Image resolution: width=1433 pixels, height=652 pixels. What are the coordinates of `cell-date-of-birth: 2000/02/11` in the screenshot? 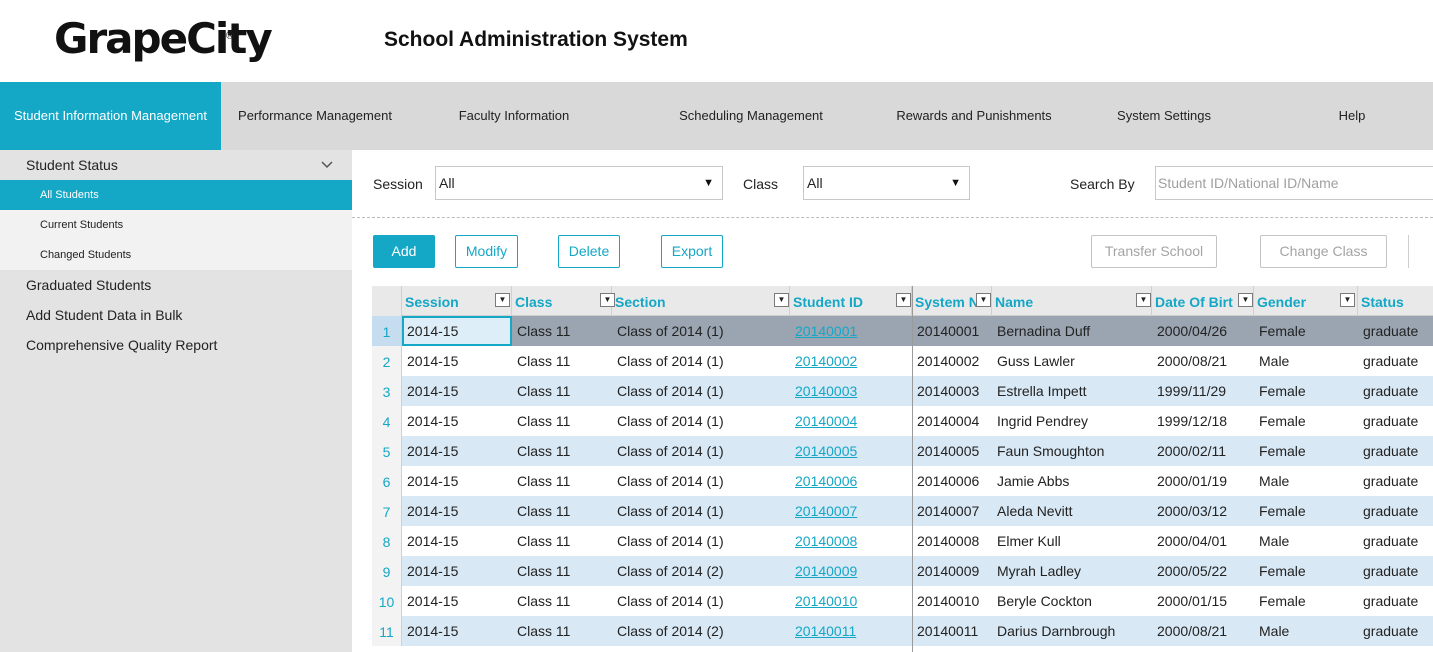 It's located at (1192, 451).